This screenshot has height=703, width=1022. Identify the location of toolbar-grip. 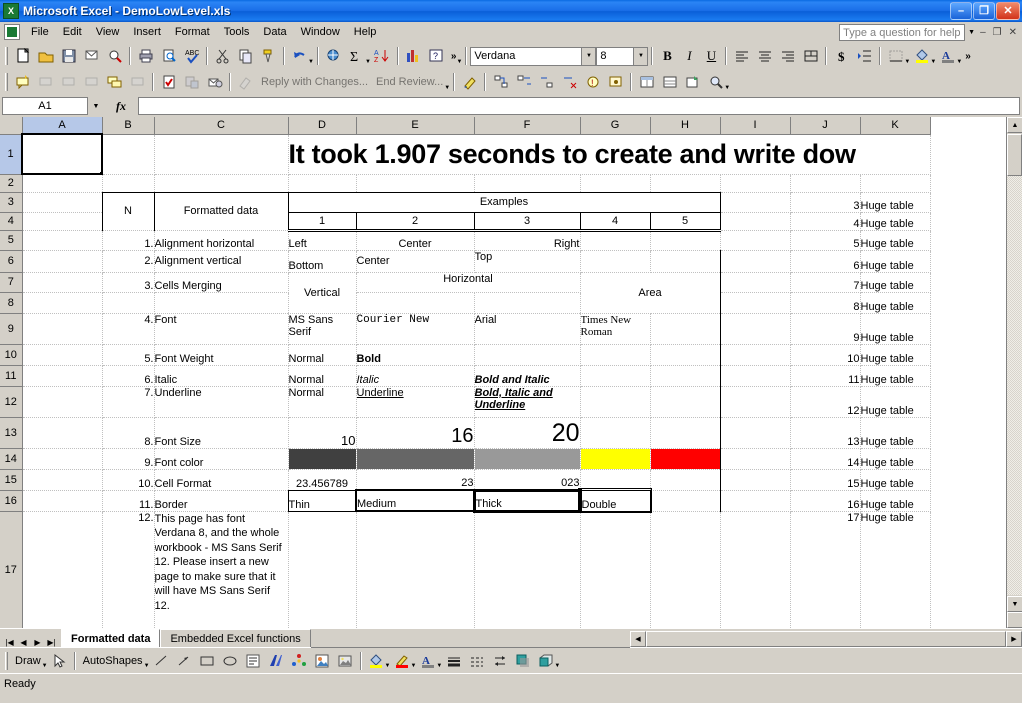
(6, 56).